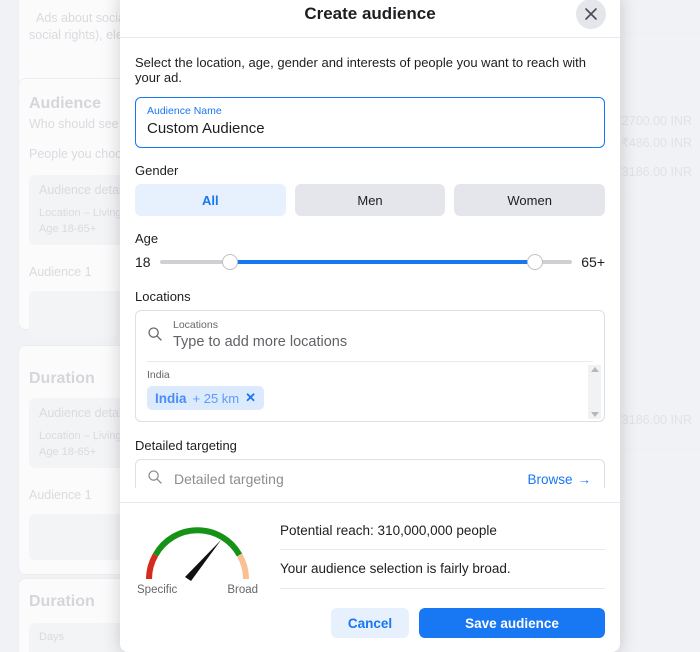 The width and height of the screenshot is (700, 652). Describe the element at coordinates (60, 495) in the screenshot. I see `bg-duration-audience-name: Audience 1` at that location.